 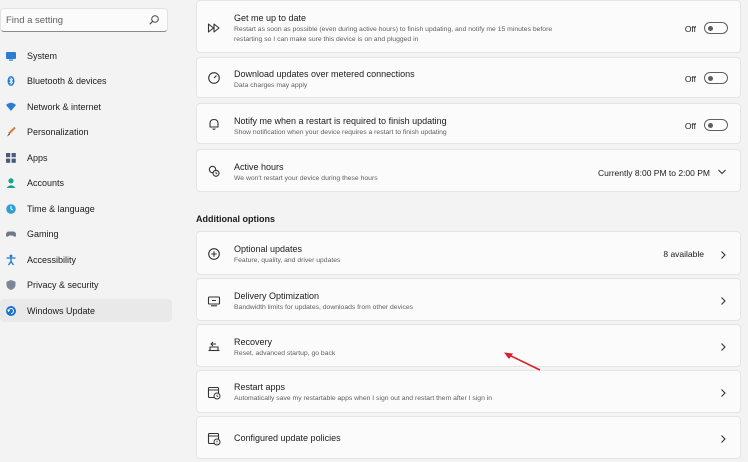 What do you see at coordinates (268, 249) in the screenshot?
I see `card-title: Optional updates` at bounding box center [268, 249].